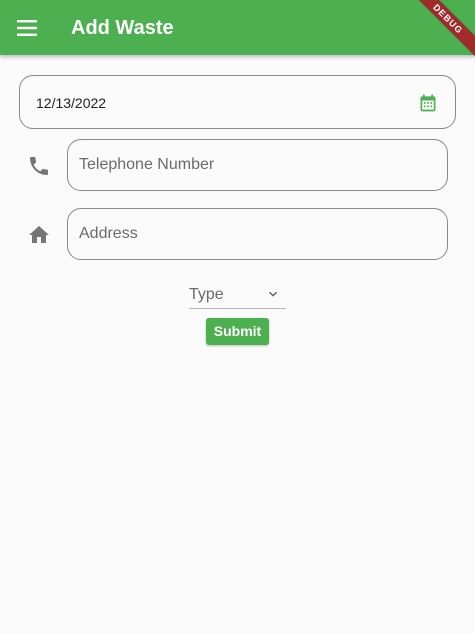 This screenshot has width=475, height=633. I want to click on telephone-field, so click(257, 165).